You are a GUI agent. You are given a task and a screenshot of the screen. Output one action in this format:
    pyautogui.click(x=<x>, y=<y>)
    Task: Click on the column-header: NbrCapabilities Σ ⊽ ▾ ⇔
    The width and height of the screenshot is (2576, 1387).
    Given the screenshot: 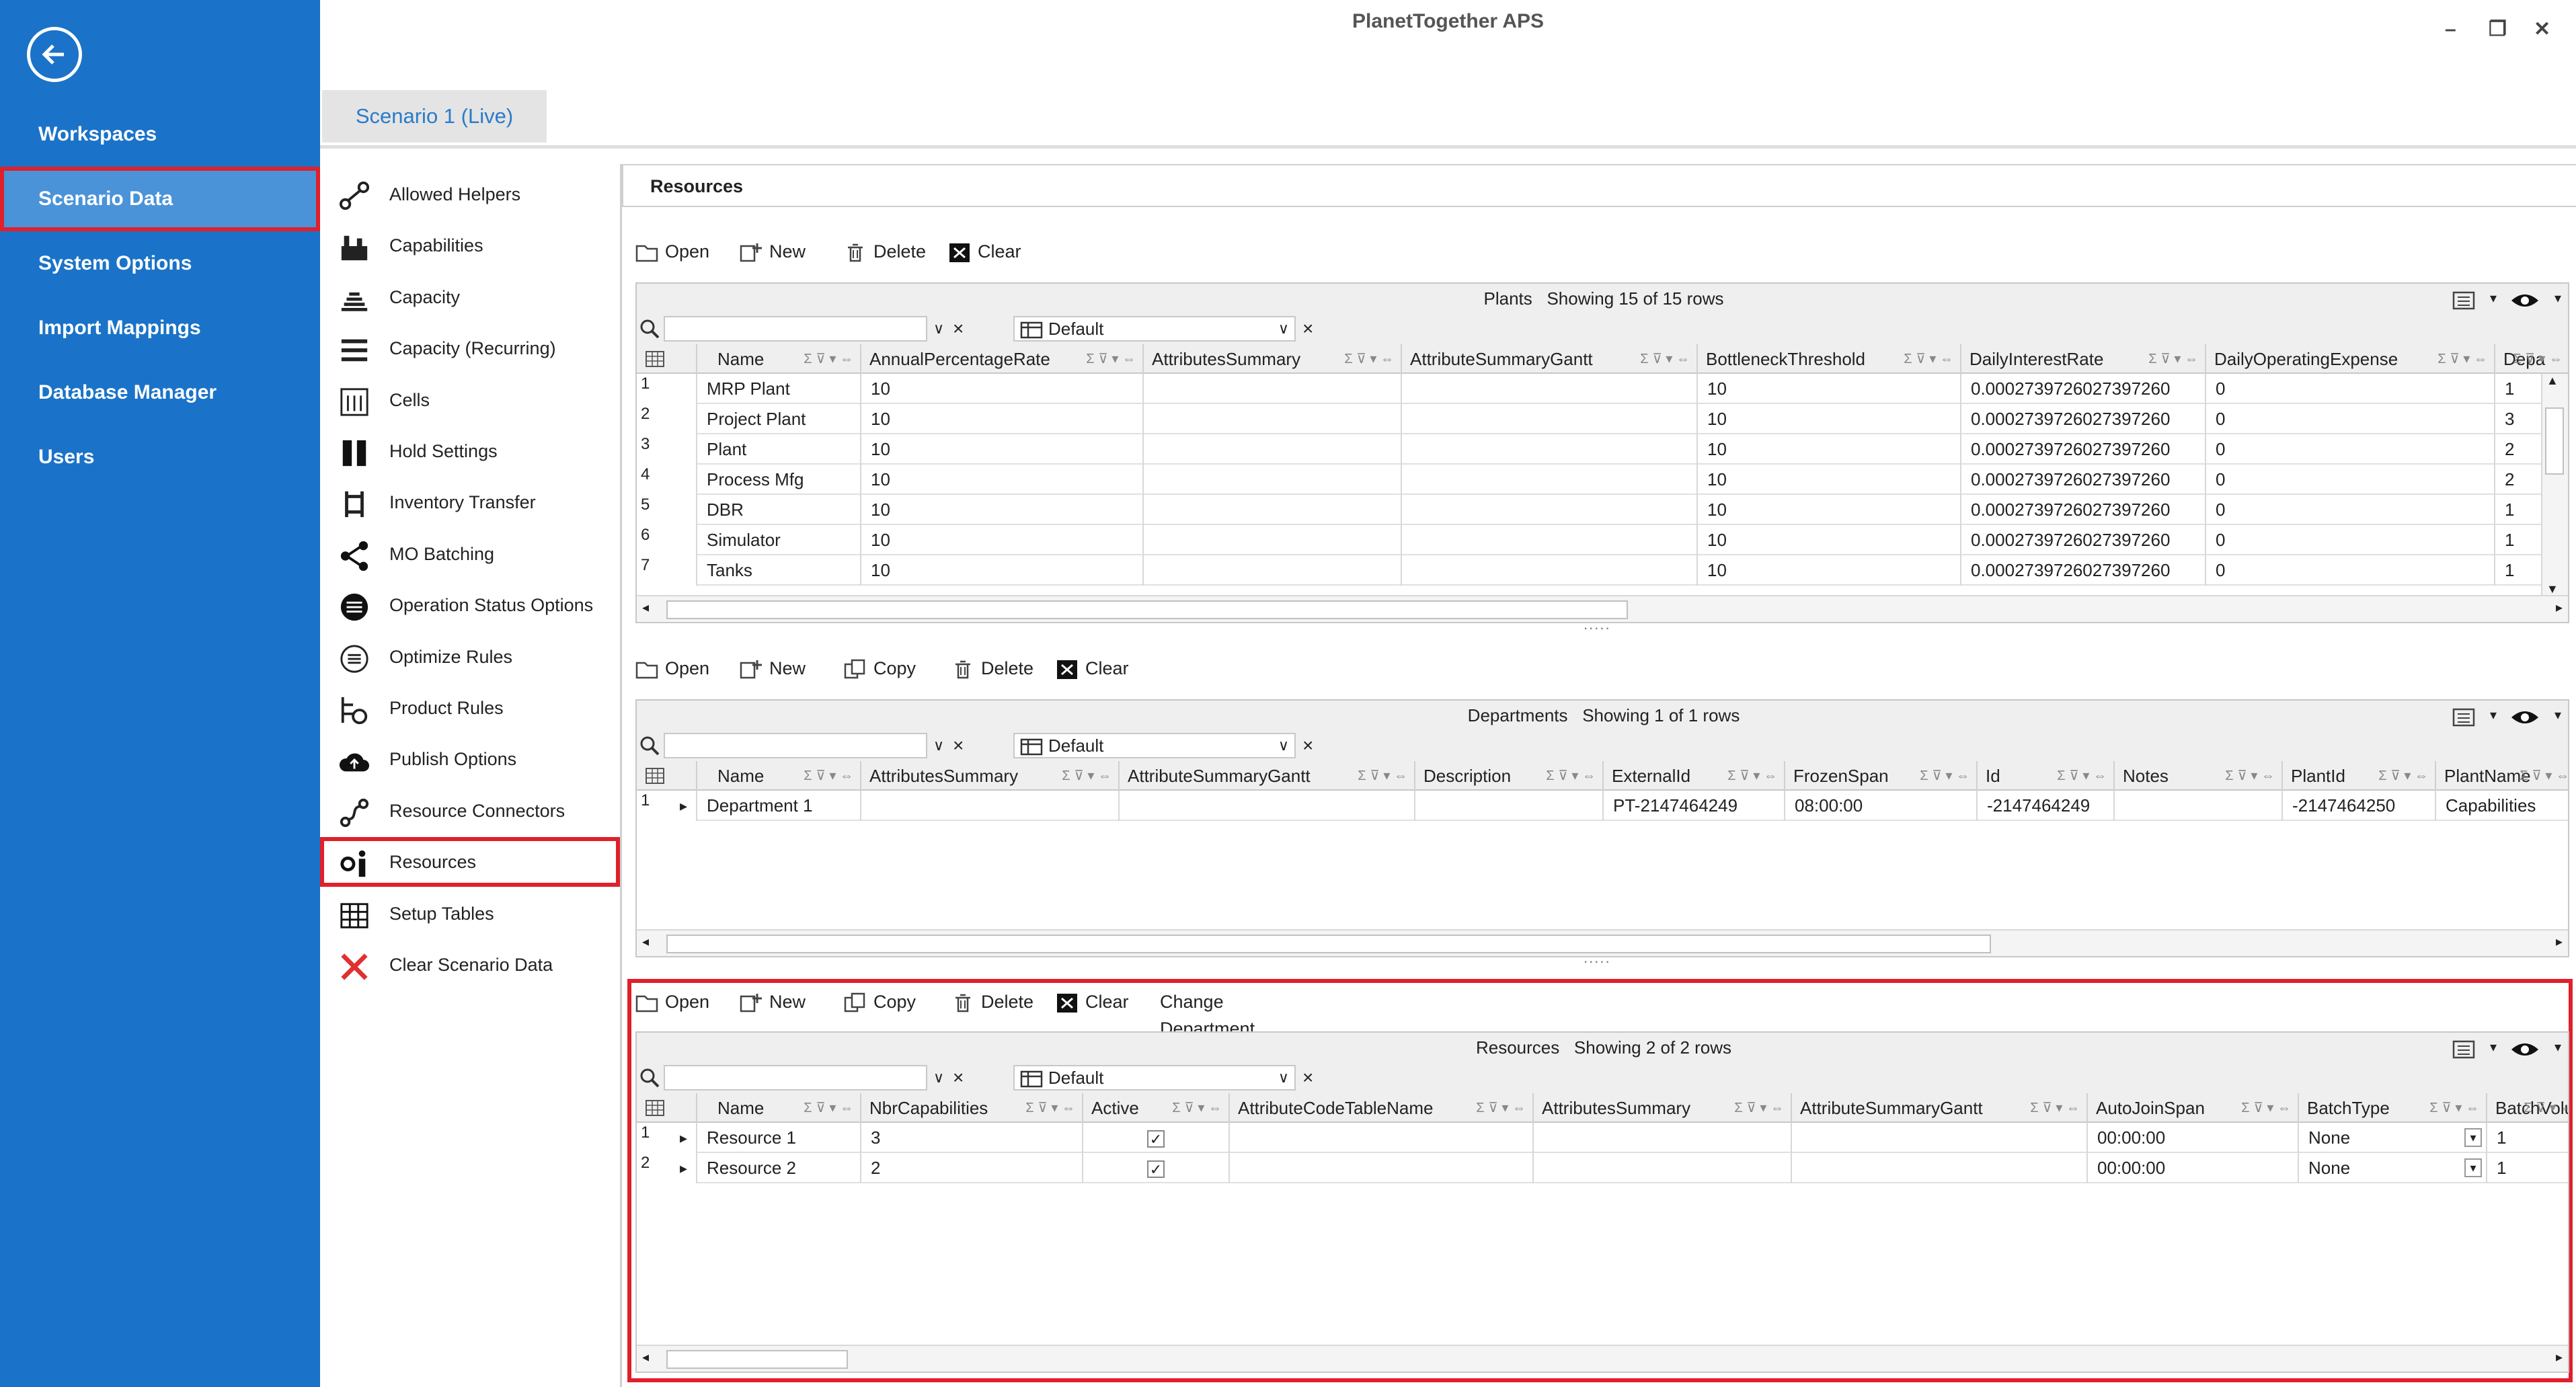 What is the action you would take?
    pyautogui.click(x=972, y=1108)
    